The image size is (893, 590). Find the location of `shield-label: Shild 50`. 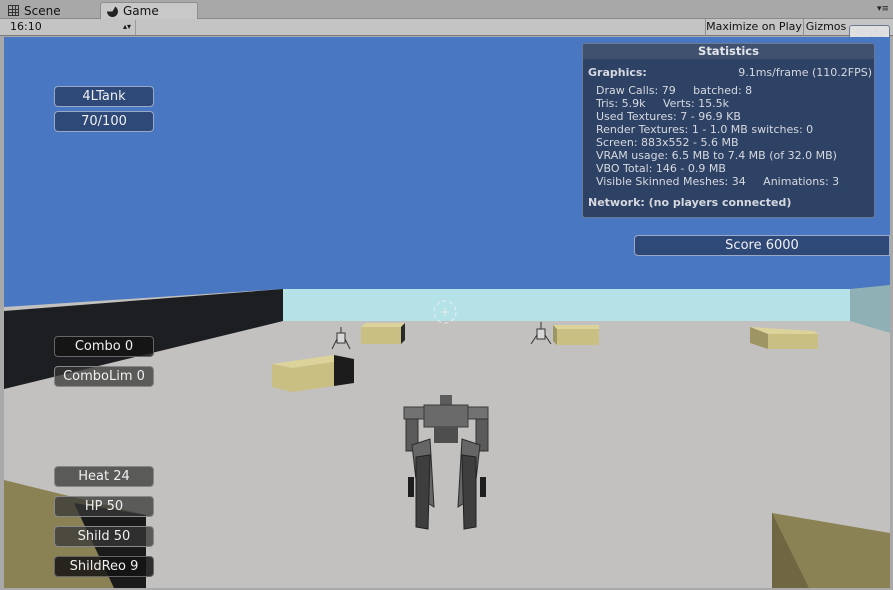

shield-label: Shild 50 is located at coordinates (104, 536).